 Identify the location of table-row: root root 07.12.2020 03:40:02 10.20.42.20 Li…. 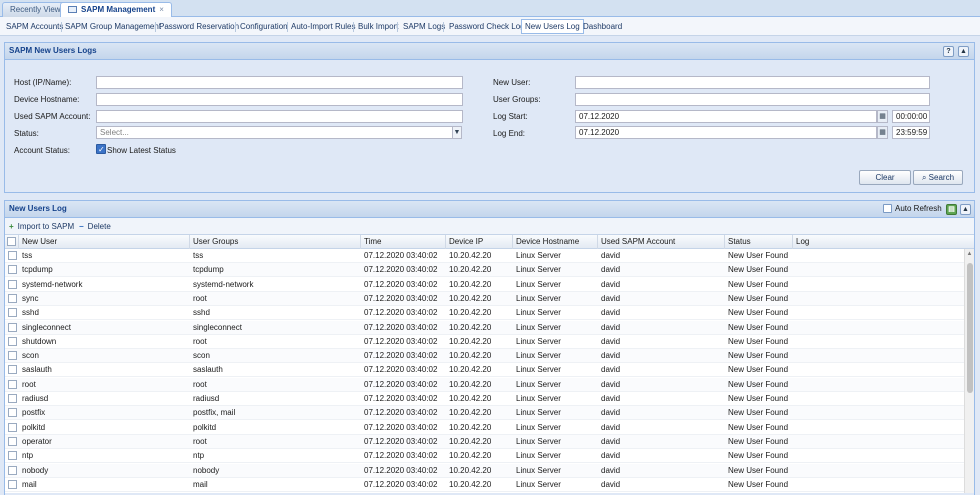
(485, 384).